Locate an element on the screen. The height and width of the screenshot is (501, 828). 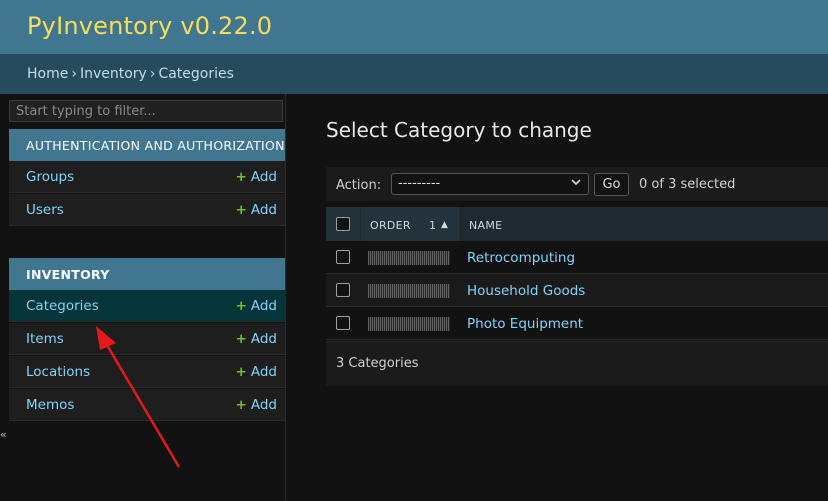
annotation-arrow is located at coordinates (138, 397).